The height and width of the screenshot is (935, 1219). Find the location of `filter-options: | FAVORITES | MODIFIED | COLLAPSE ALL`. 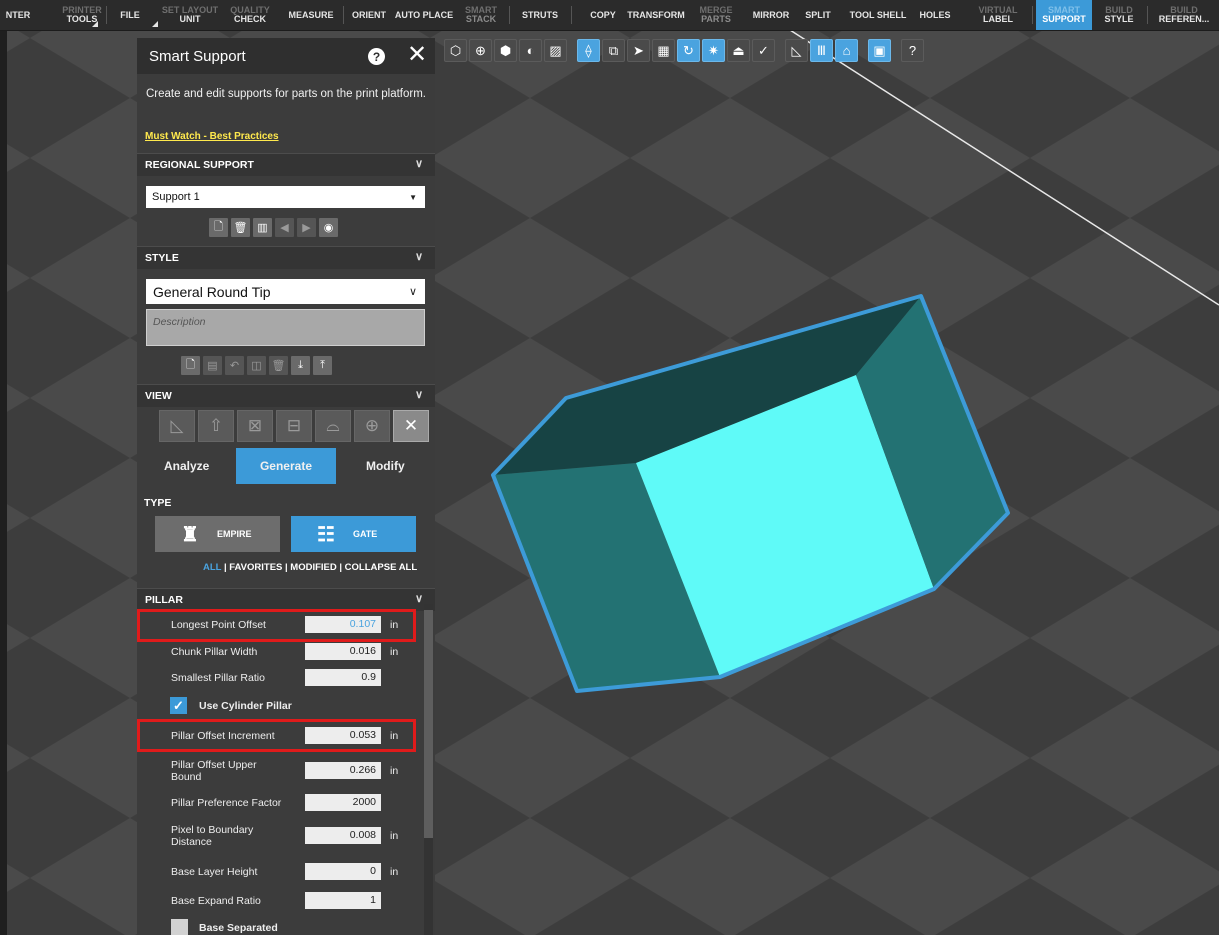

filter-options: | FAVORITES | MODIFIED | COLLAPSE ALL is located at coordinates (320, 567).